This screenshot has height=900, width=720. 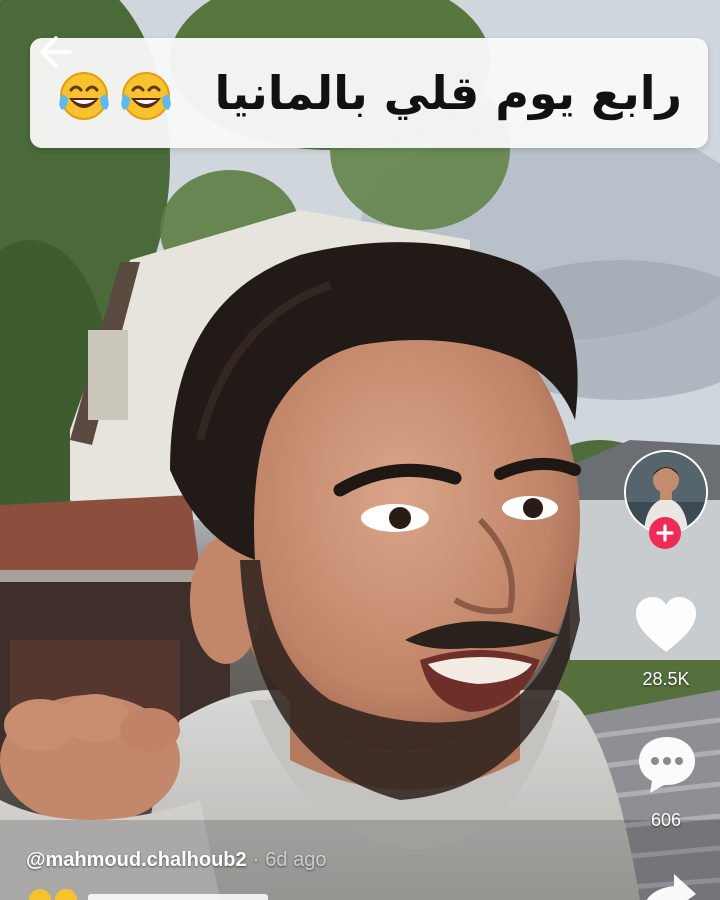 What do you see at coordinates (296, 860) in the screenshot?
I see `post-age: 6d ago` at bounding box center [296, 860].